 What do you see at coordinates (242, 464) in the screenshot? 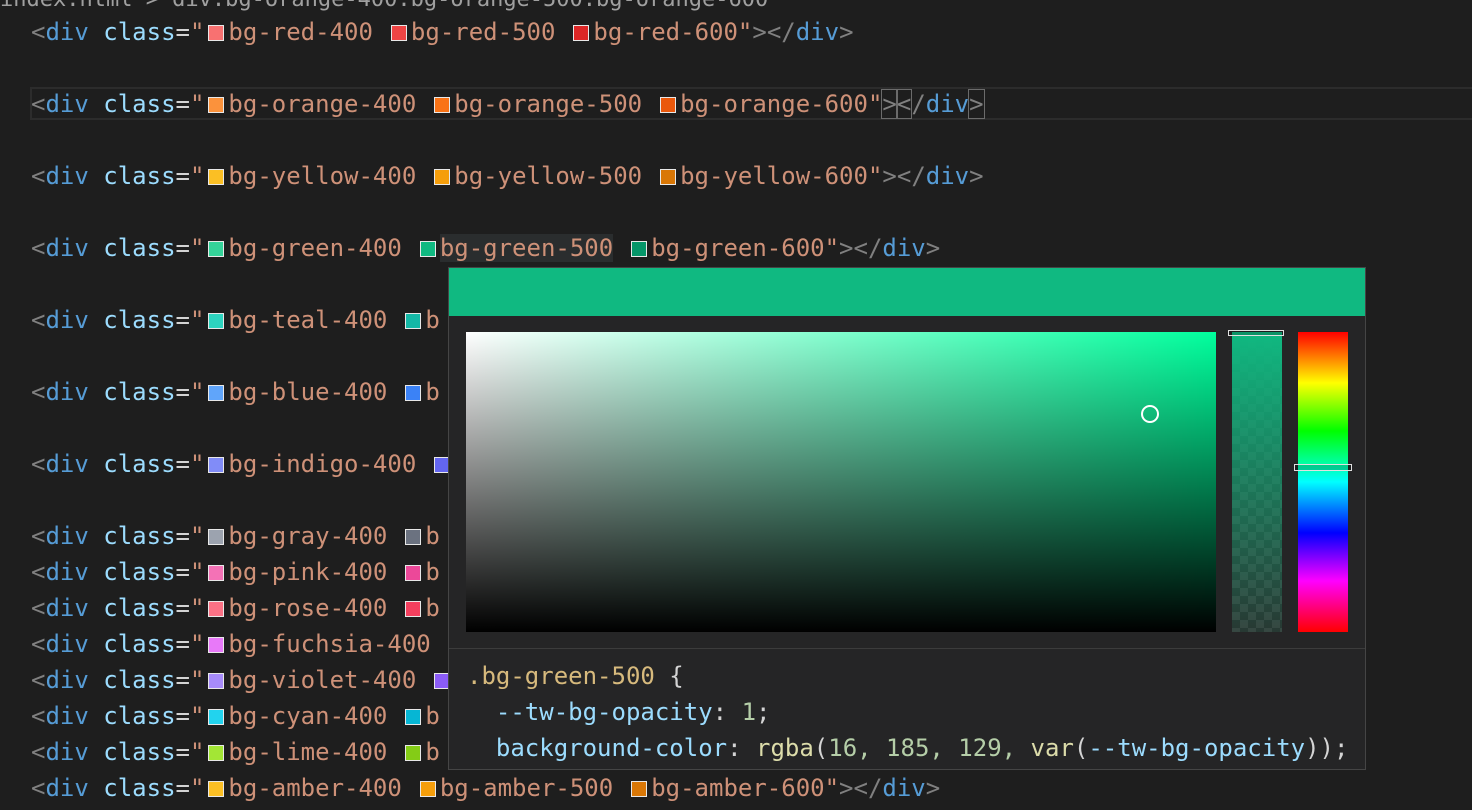
I see `code-line: <div class=" bg-indigo-400` at bounding box center [242, 464].